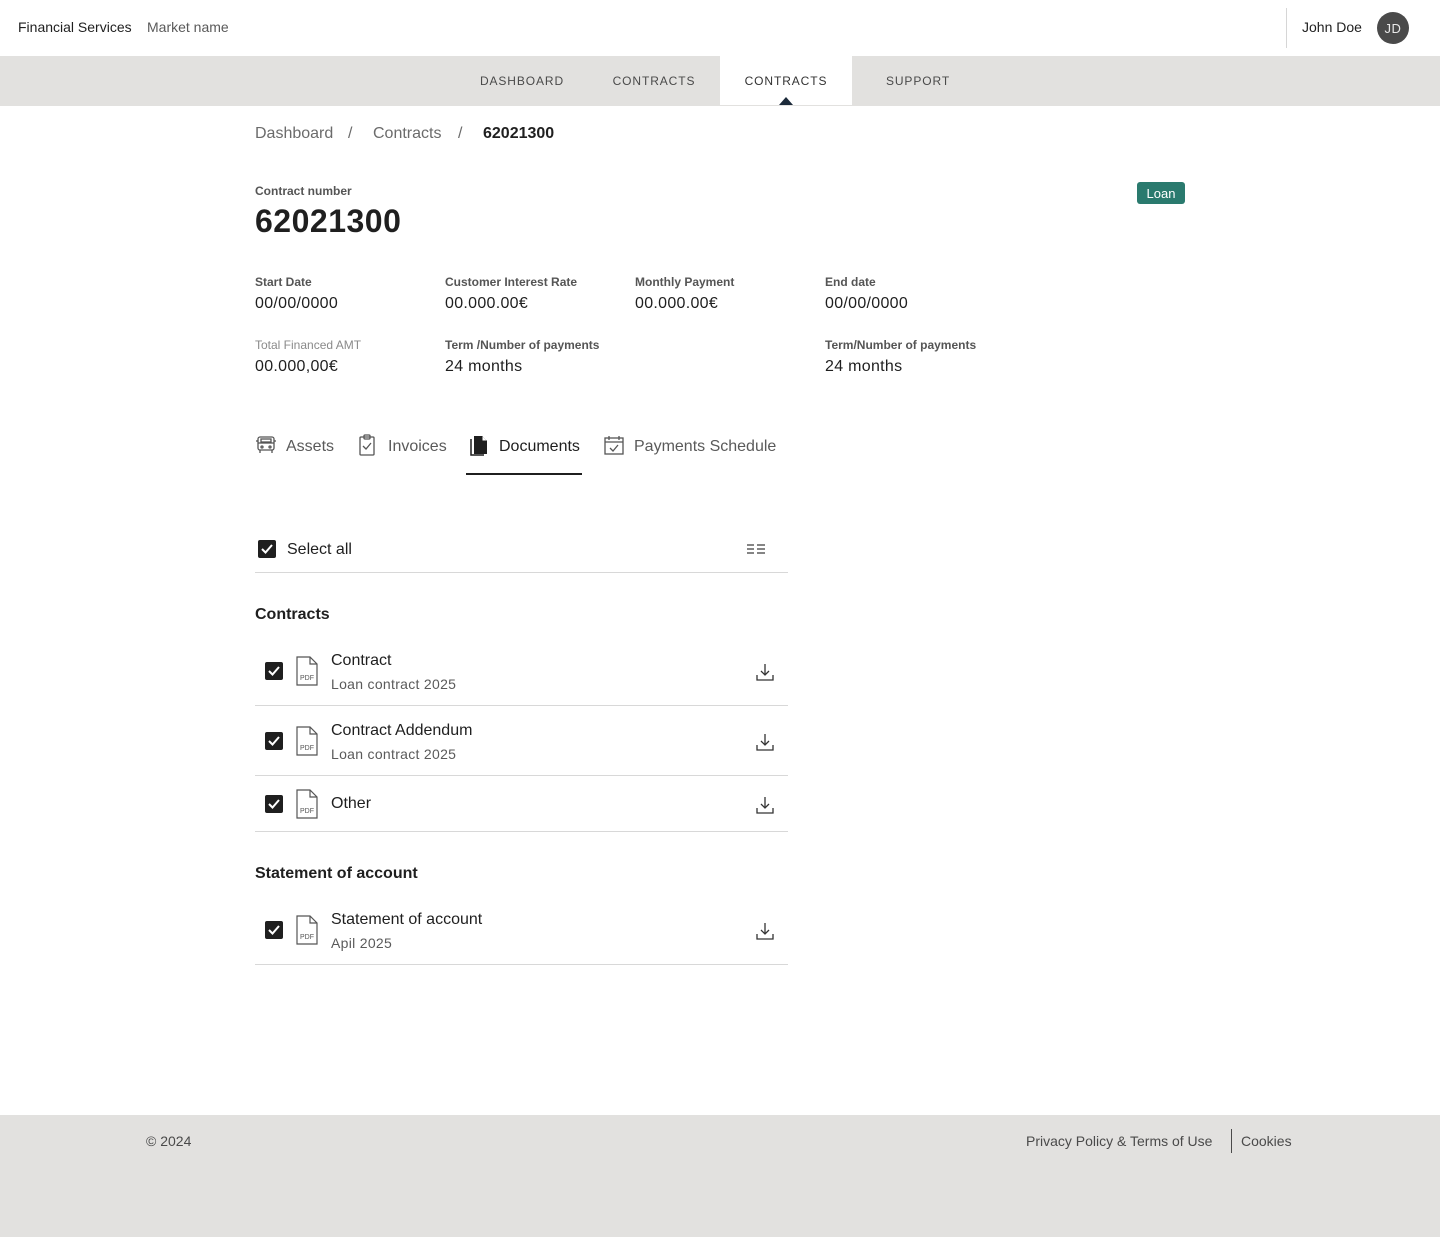  I want to click on breadcrumb-dashboard: Dashboard, so click(294, 134).